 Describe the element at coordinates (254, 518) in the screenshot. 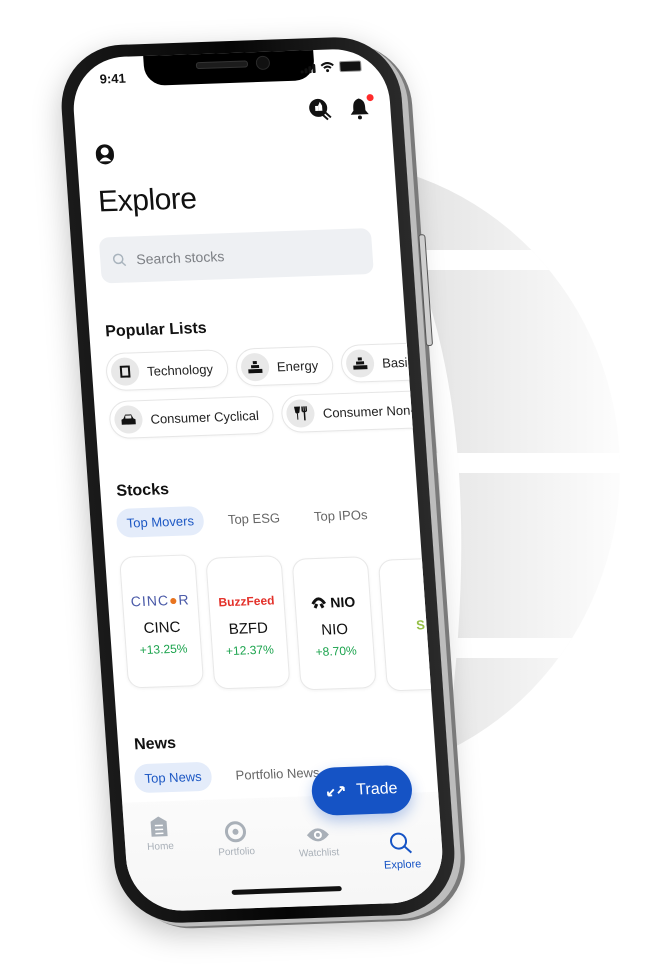

I see `tab-top-esg: Top ESG` at that location.